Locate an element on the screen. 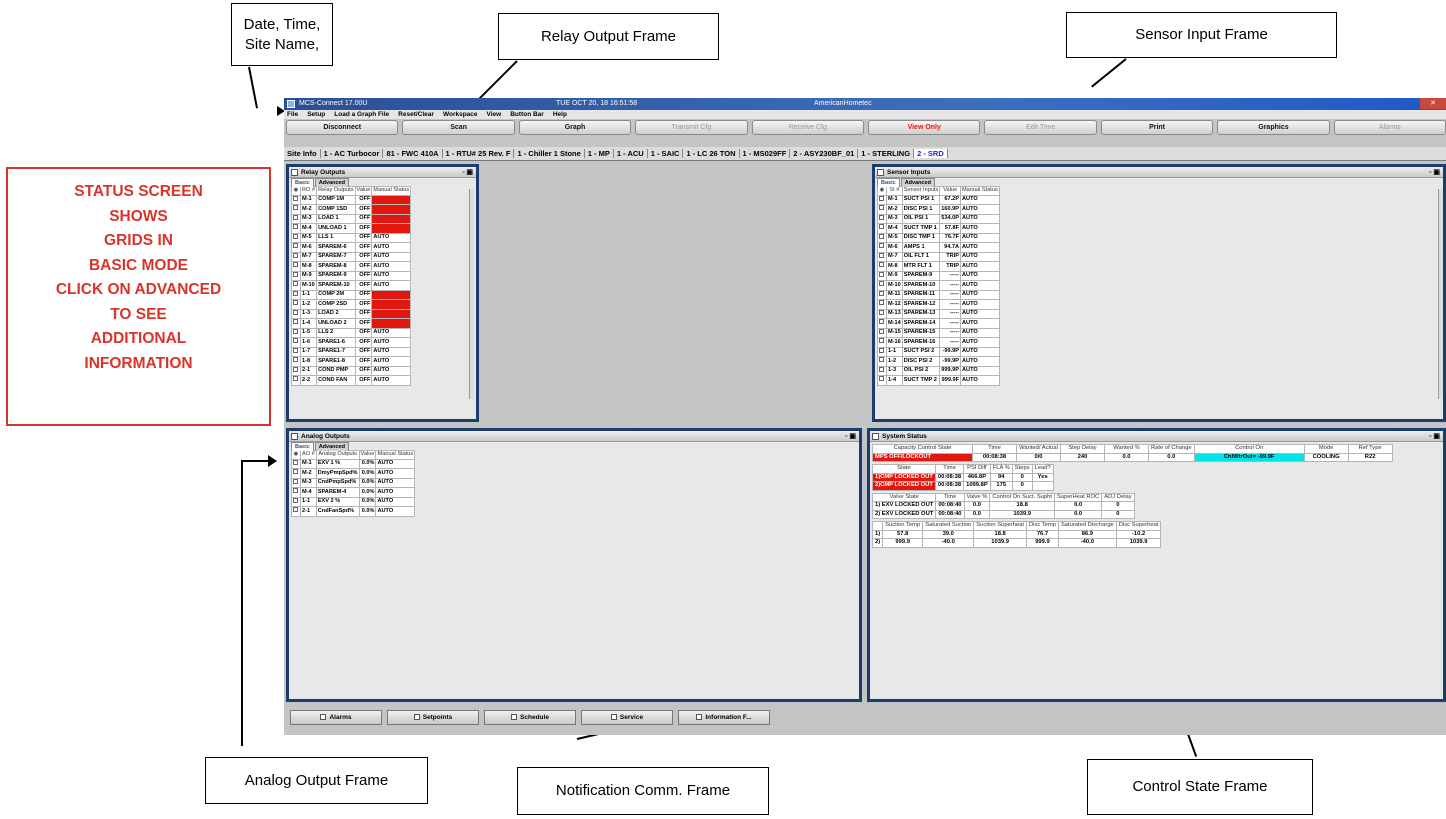  tab-checkbox-icon is located at coordinates (613, 717).